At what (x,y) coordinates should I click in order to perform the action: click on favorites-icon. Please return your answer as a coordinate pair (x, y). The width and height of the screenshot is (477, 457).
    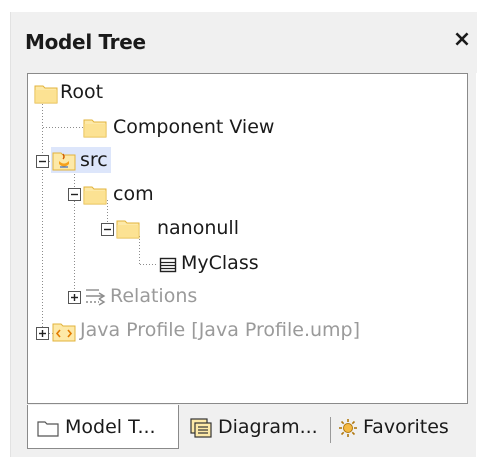
    Looking at the image, I should click on (348, 428).